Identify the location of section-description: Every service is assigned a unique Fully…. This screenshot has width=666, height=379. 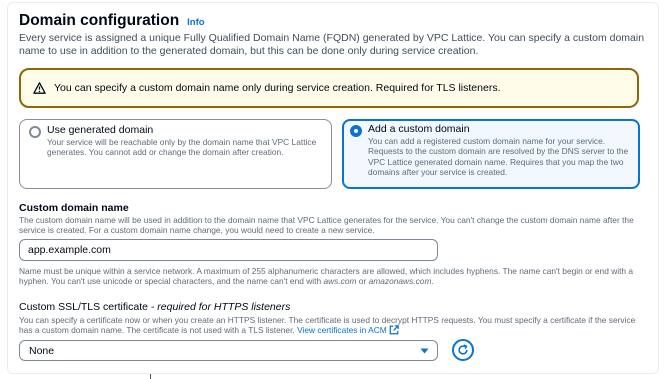
(332, 44).